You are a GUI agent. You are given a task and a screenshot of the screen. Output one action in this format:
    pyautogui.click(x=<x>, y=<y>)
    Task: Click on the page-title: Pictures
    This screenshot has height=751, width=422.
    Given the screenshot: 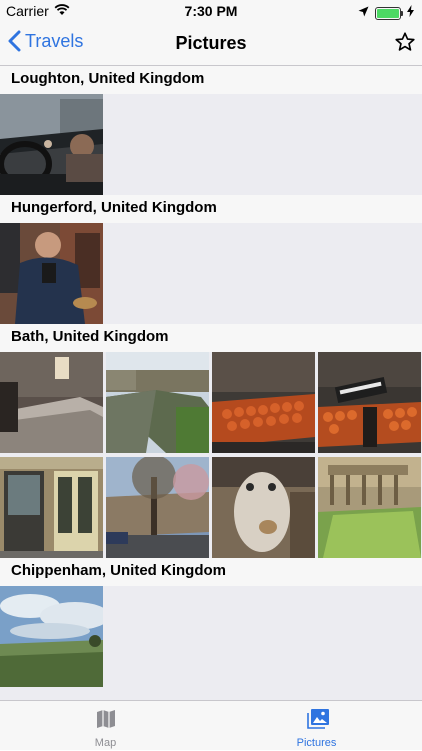 What is the action you would take?
    pyautogui.click(x=211, y=43)
    